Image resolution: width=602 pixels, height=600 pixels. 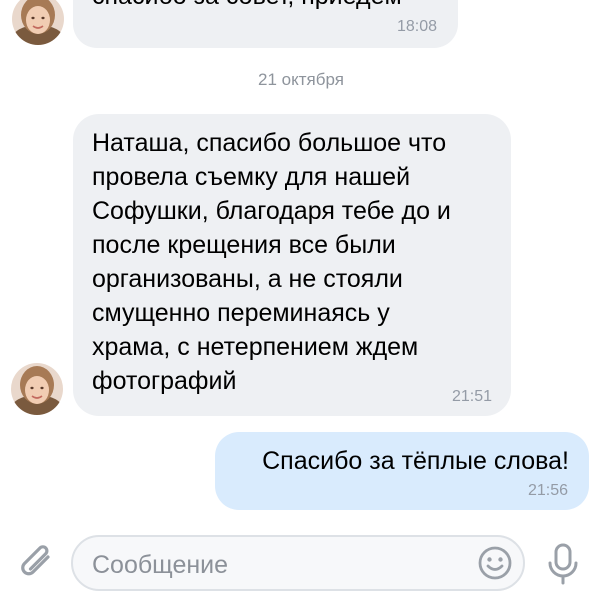 I want to click on date-divider: 21 октября, so click(x=301, y=79).